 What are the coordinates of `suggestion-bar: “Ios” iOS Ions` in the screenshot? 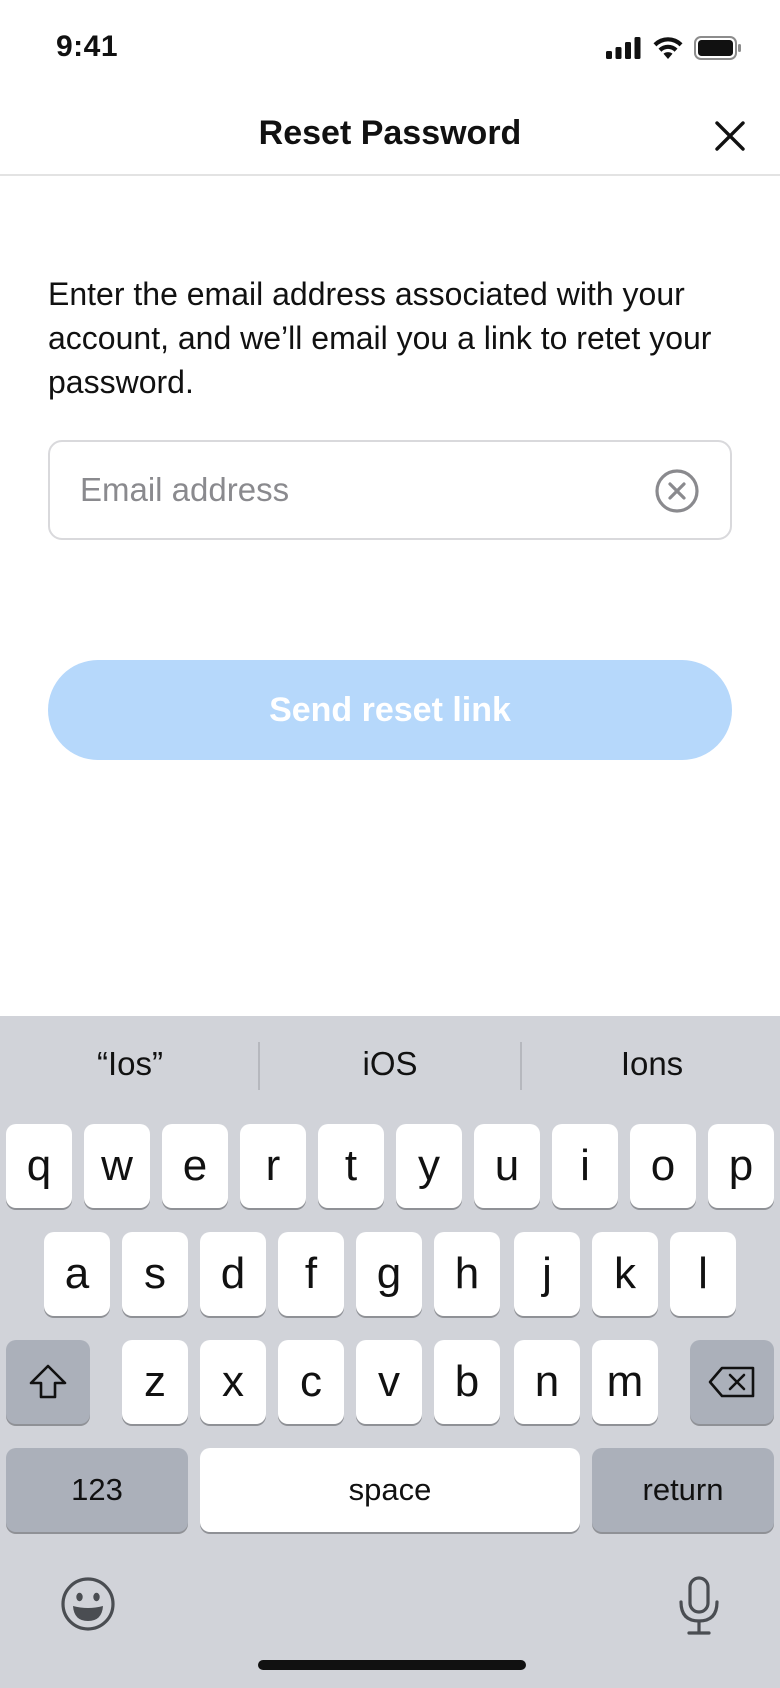 It's located at (390, 1064).